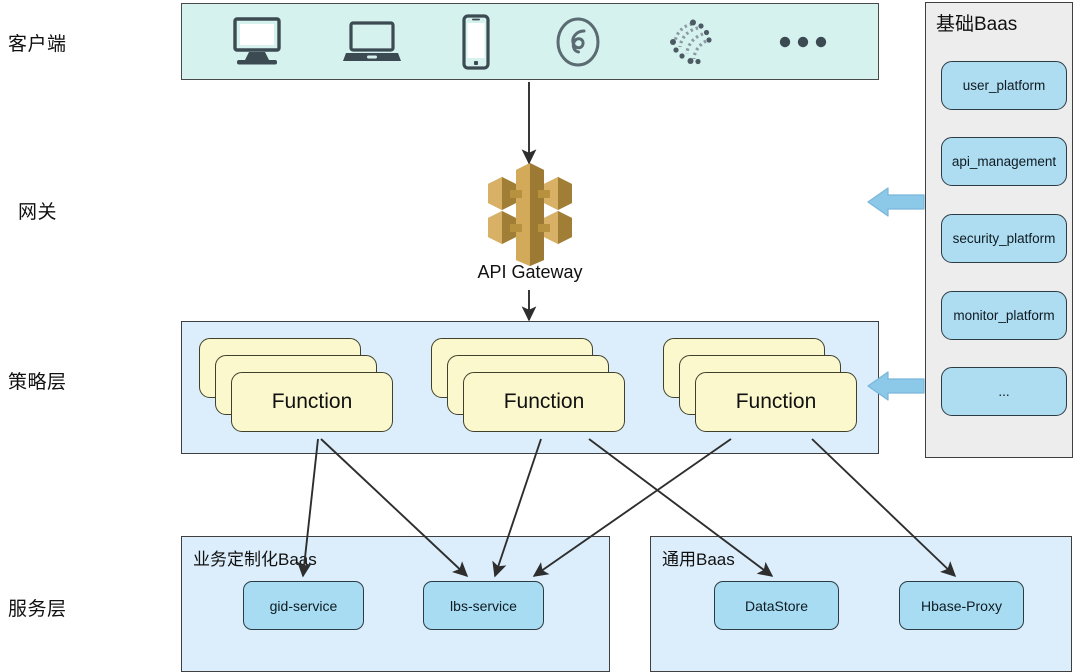  Describe the element at coordinates (303, 605) in the screenshot. I see `service-box-gid-service: gid-service` at that location.